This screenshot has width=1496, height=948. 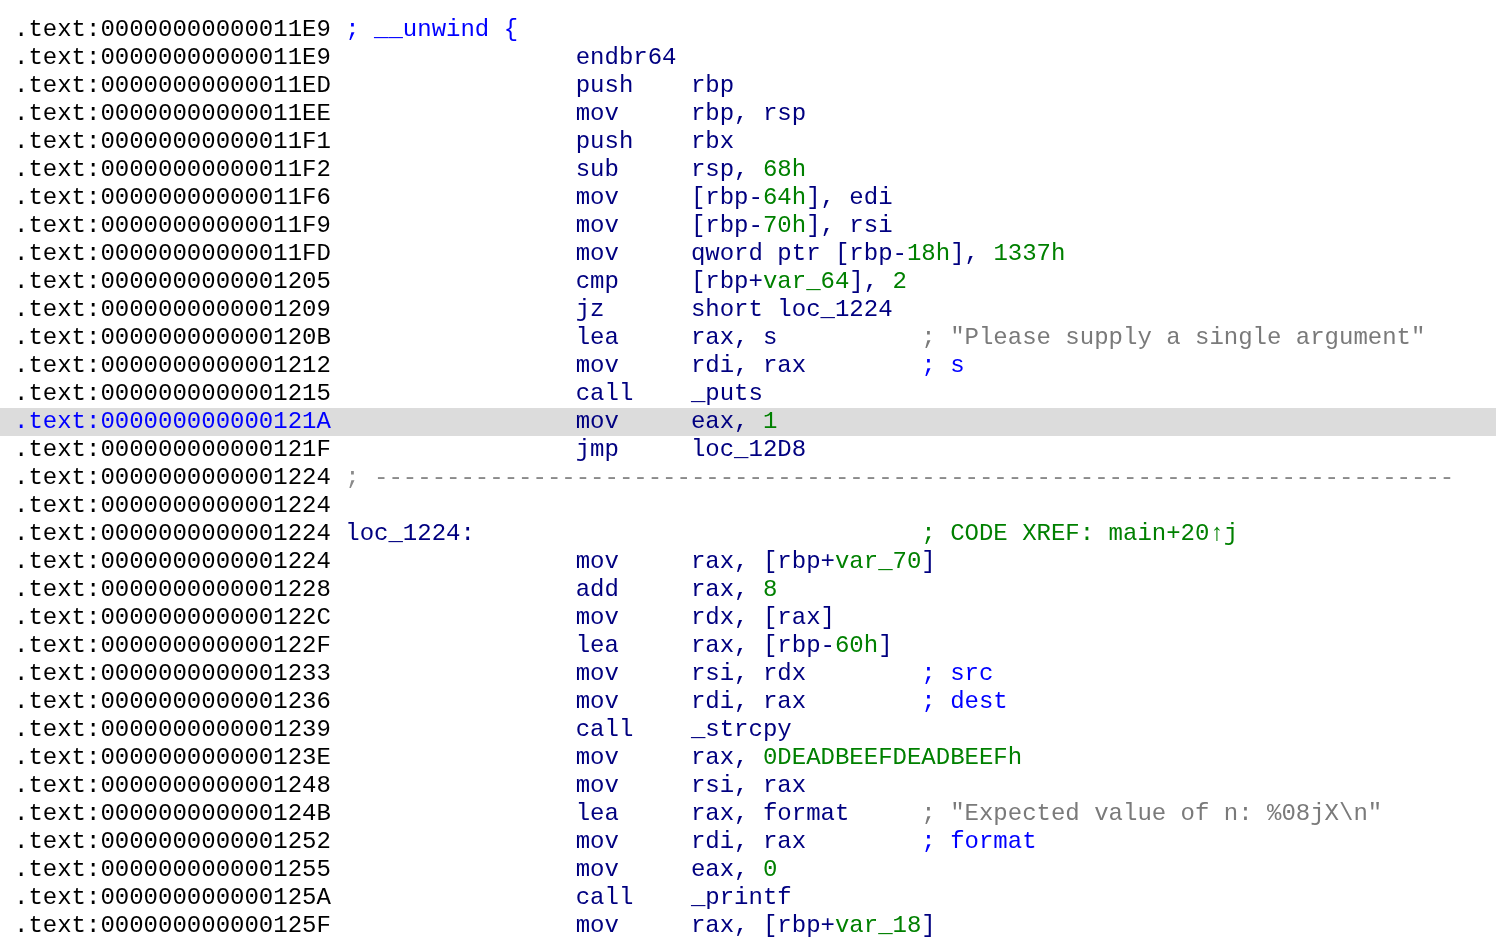 I want to click on comment-text: ; src, so click(x=957, y=674).